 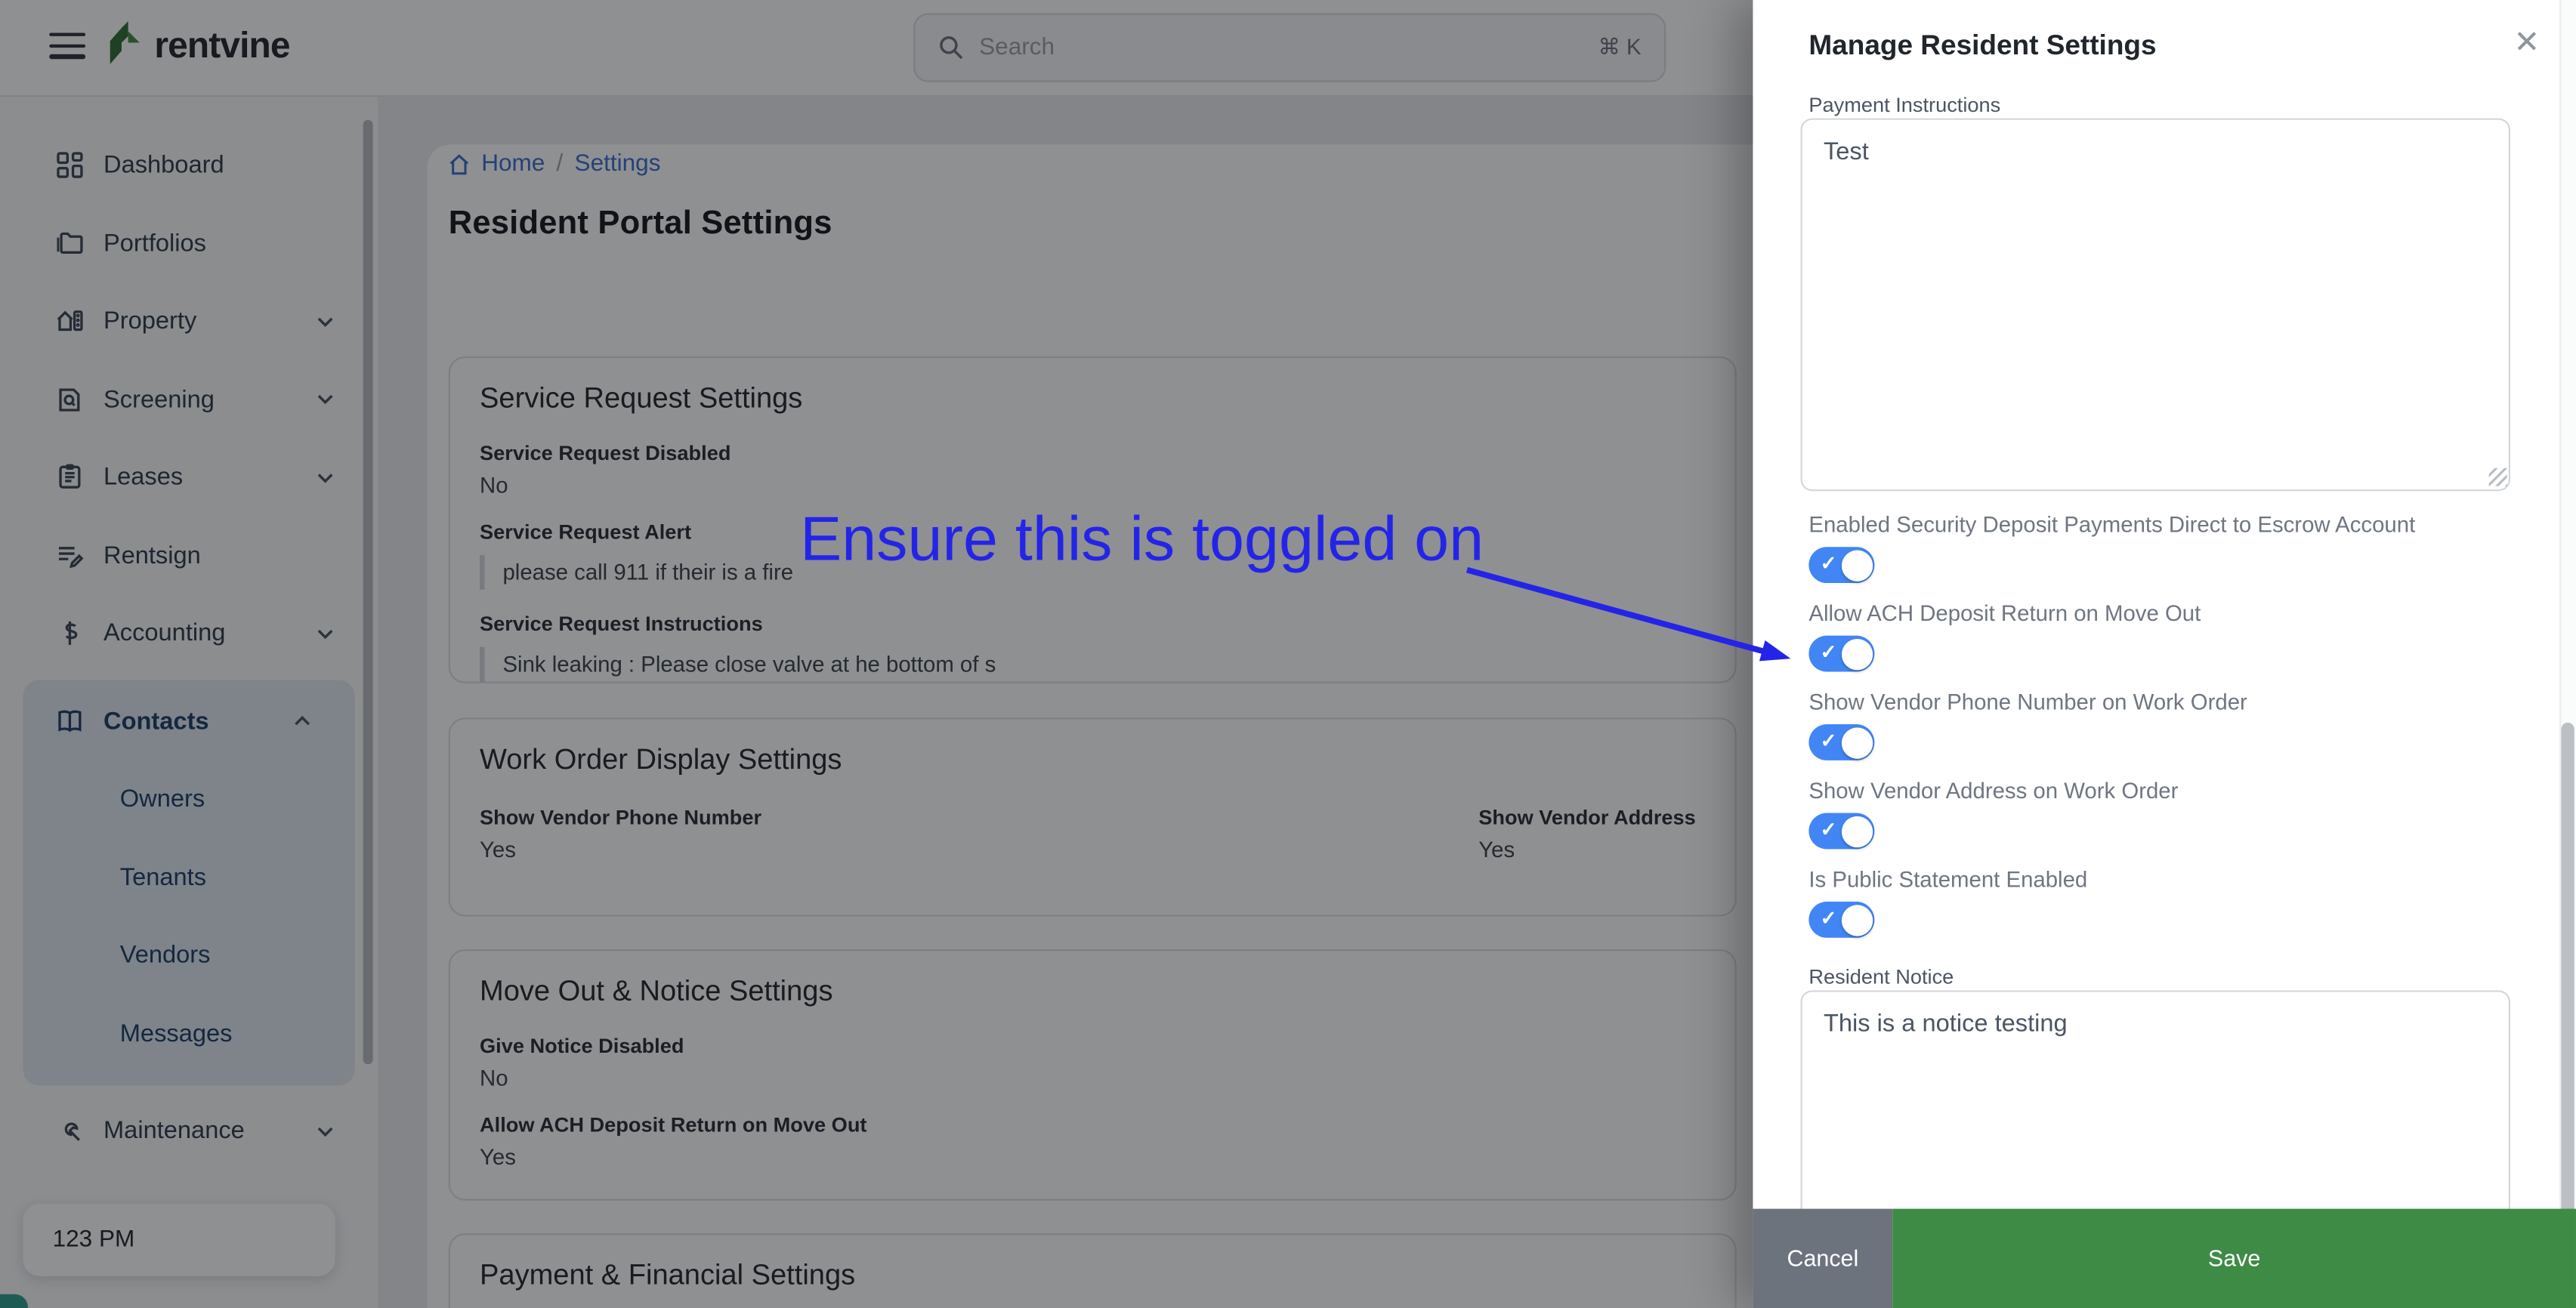 I want to click on save-button: Save, so click(x=2234, y=1258).